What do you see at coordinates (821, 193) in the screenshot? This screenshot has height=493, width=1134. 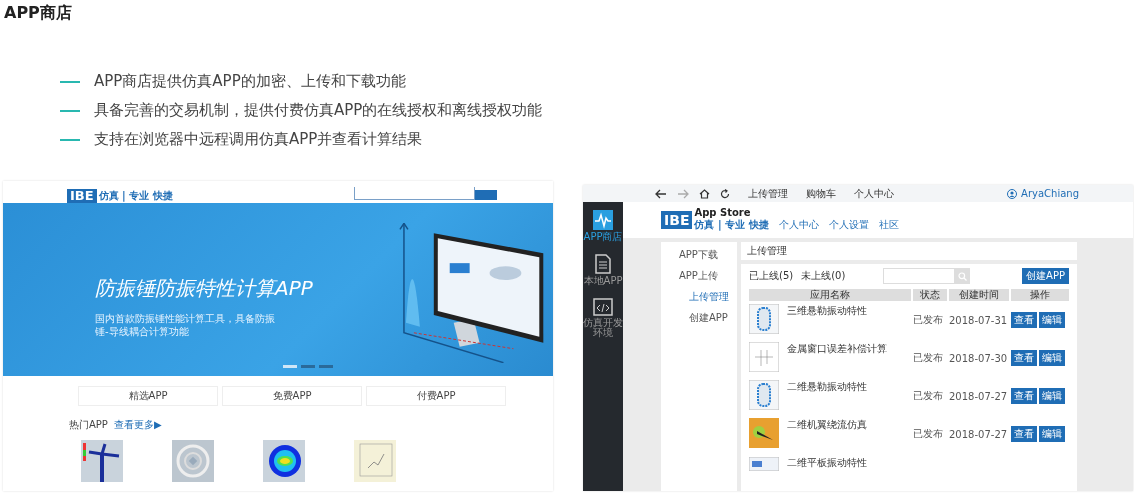 I see `nav-link: 购物车` at bounding box center [821, 193].